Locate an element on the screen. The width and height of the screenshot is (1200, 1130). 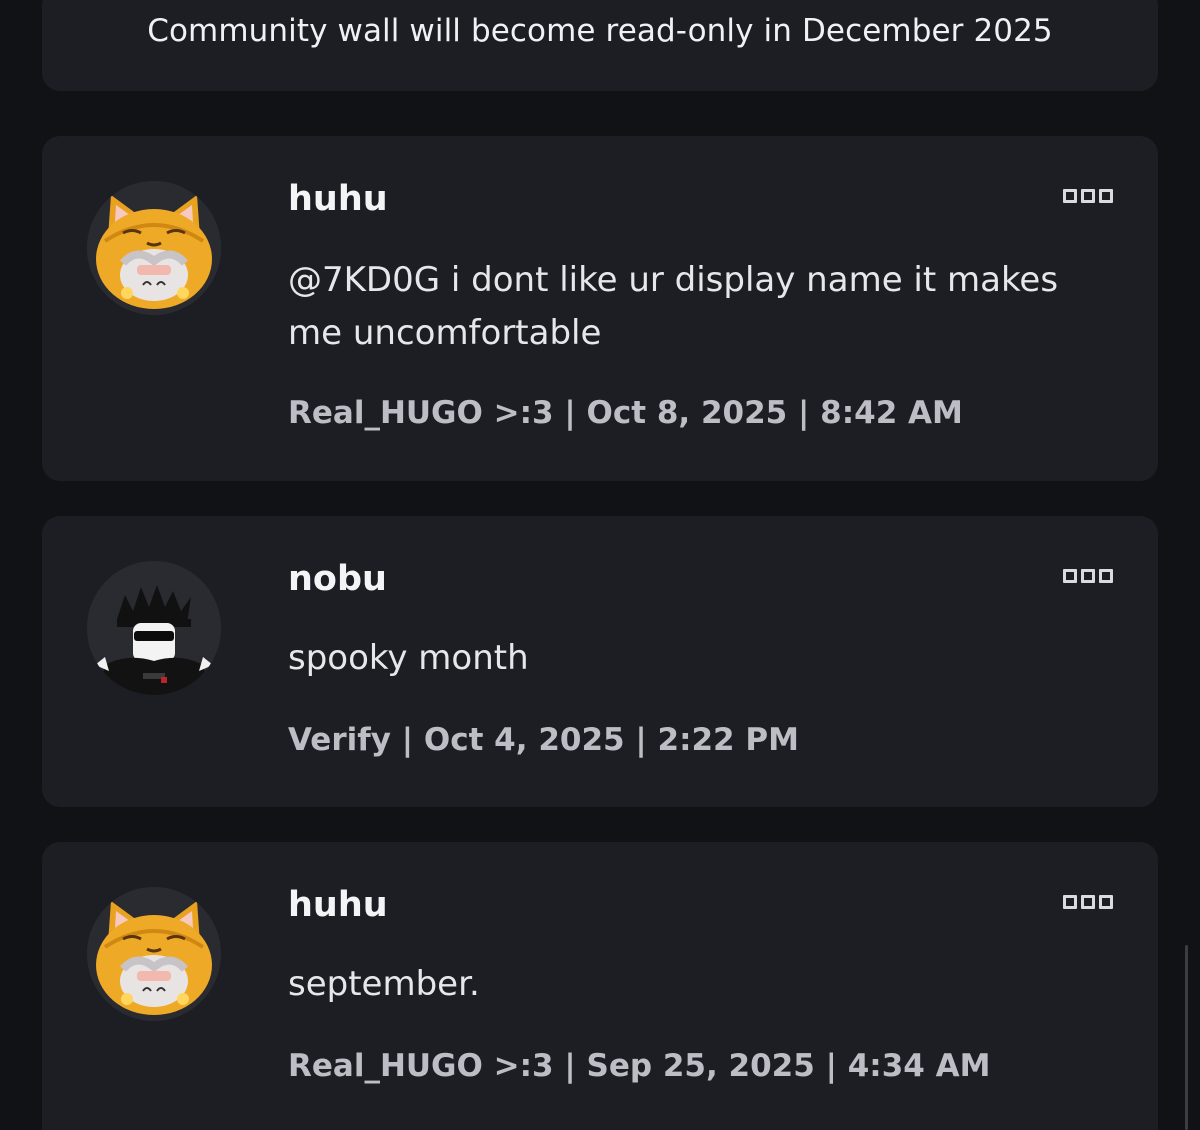
post-meta: Real_HUGO >:3 | Sep 25, 2025 | 4:34 AM is located at coordinates (639, 1066).